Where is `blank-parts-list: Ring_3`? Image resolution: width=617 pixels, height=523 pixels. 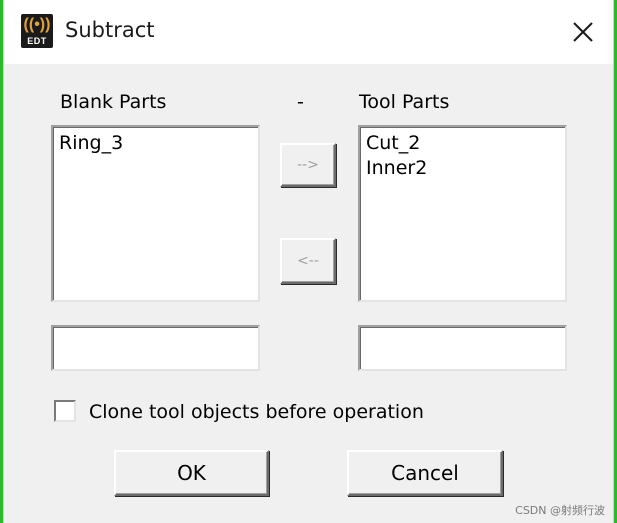 blank-parts-list: Ring_3 is located at coordinates (155, 213).